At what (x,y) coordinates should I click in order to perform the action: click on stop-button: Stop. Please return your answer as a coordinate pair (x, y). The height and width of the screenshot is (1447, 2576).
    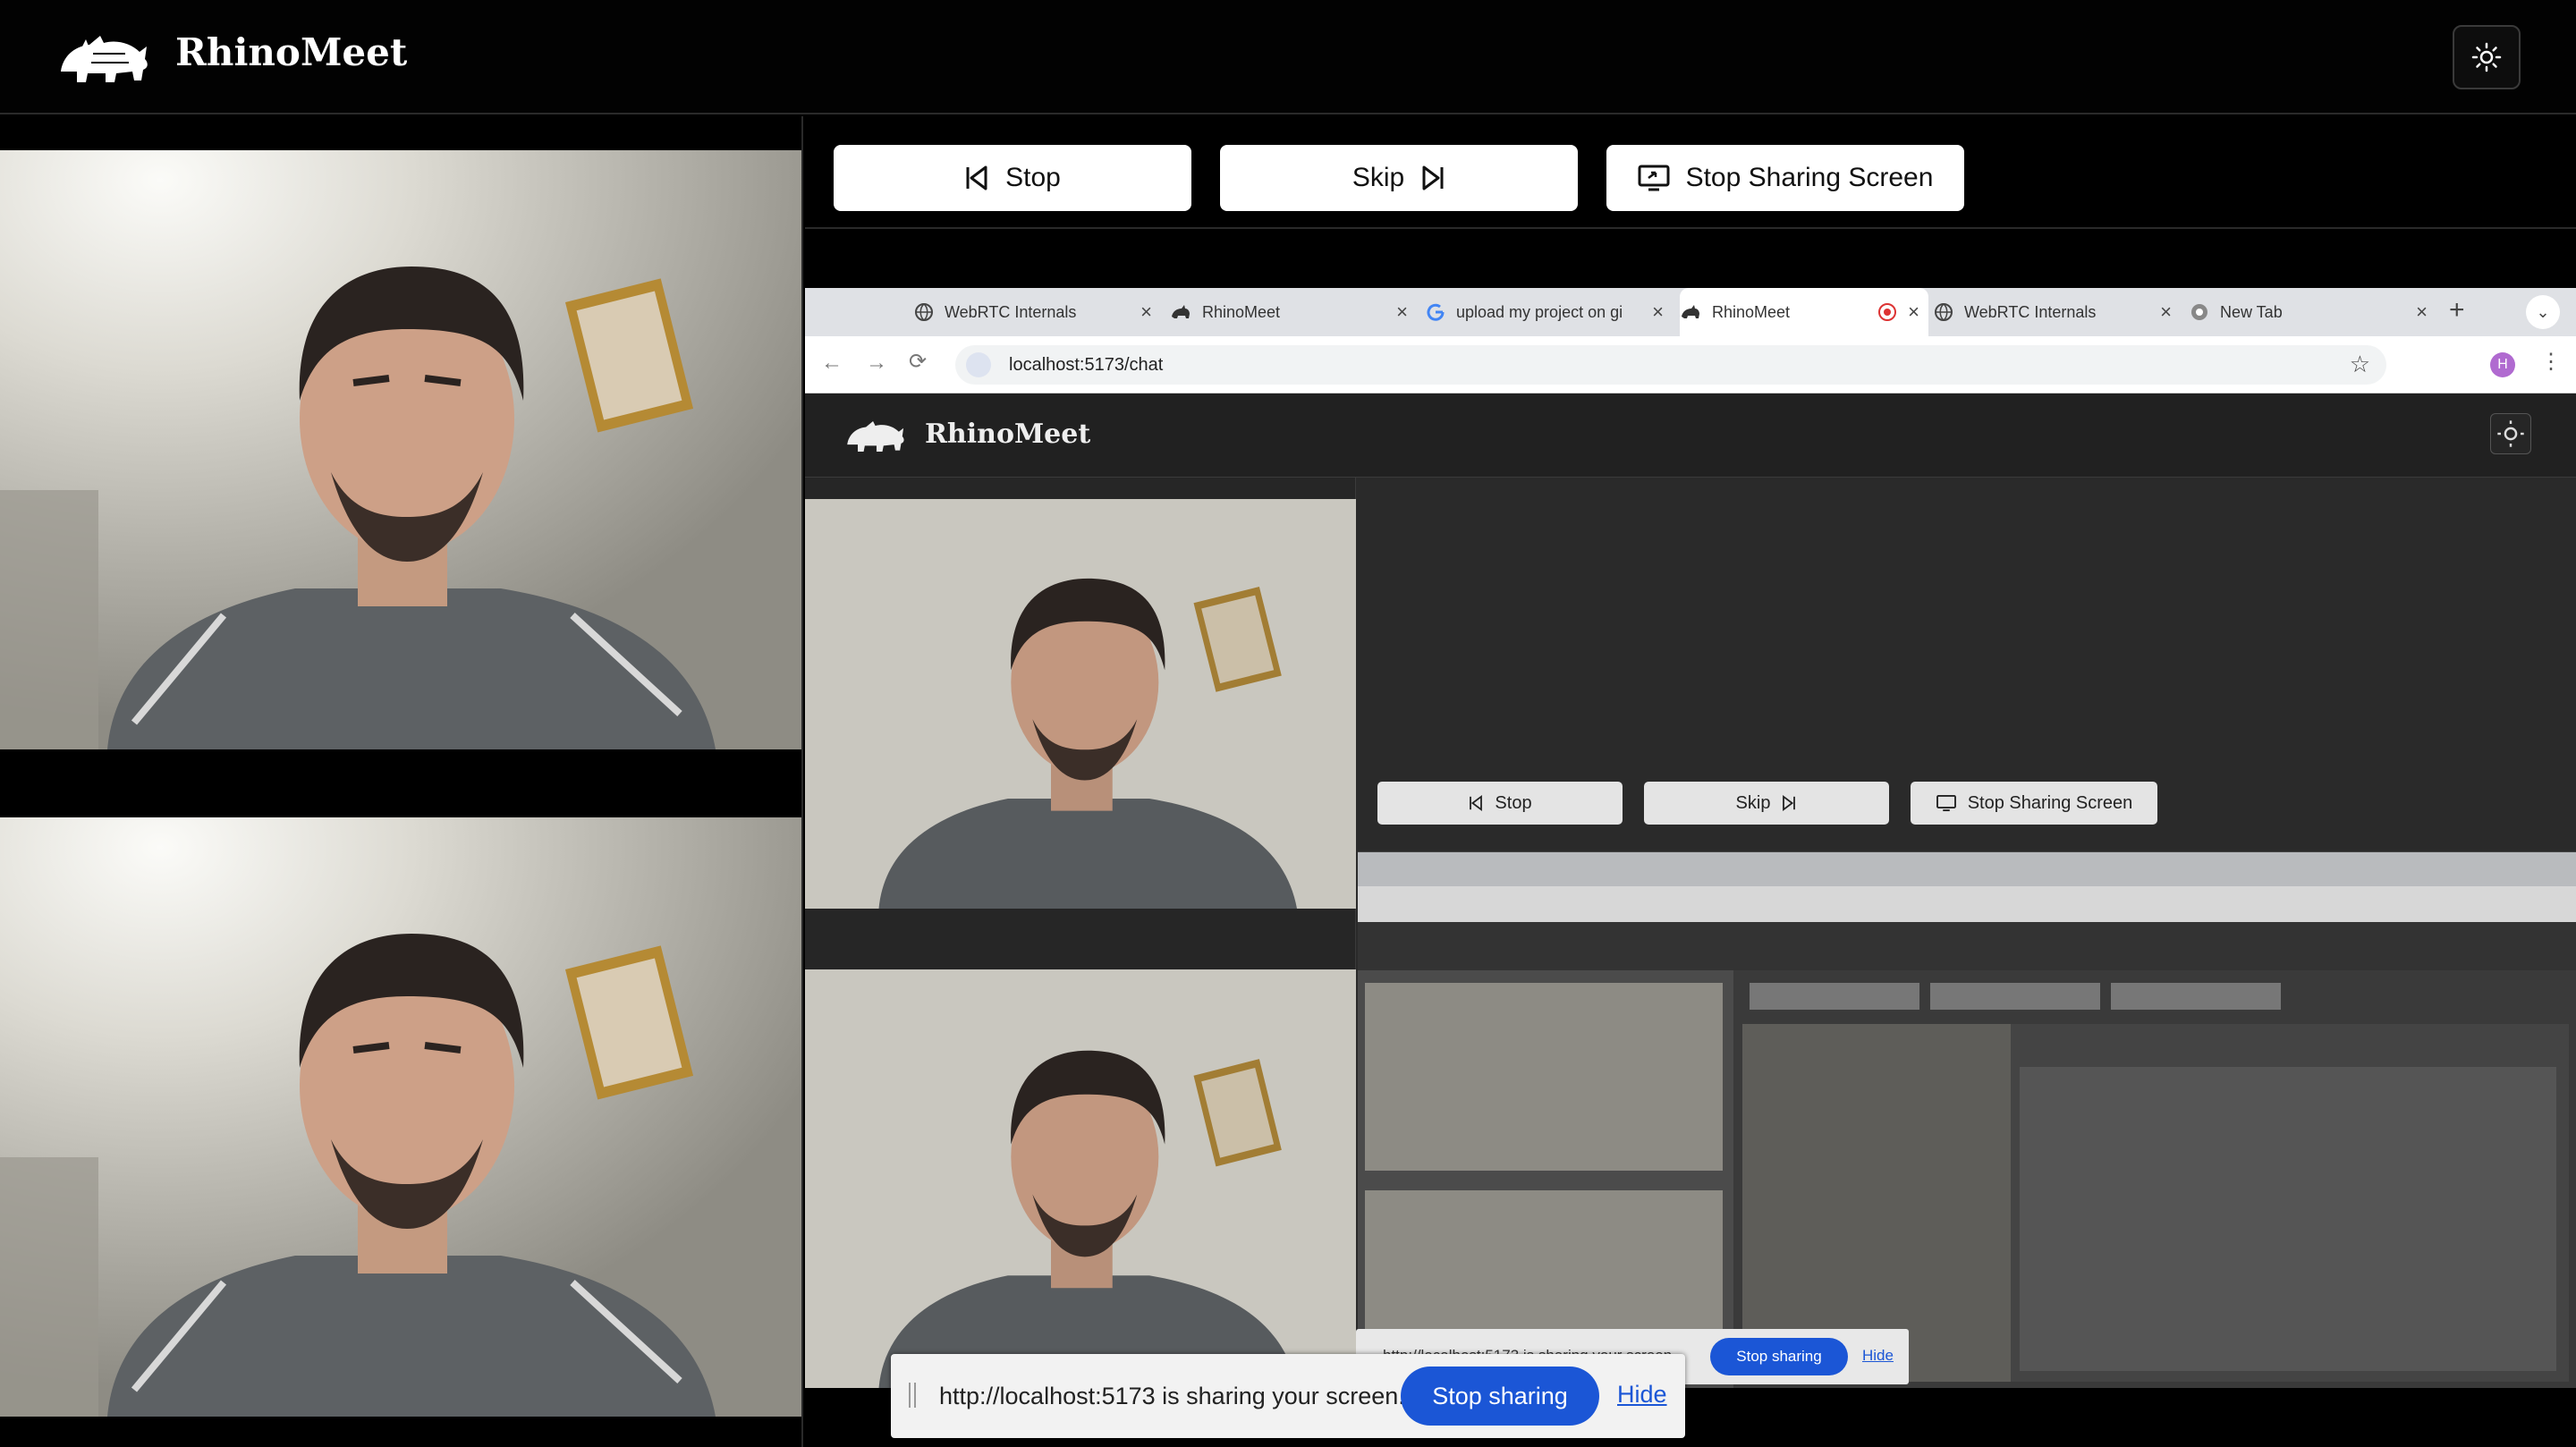
    Looking at the image, I should click on (1012, 178).